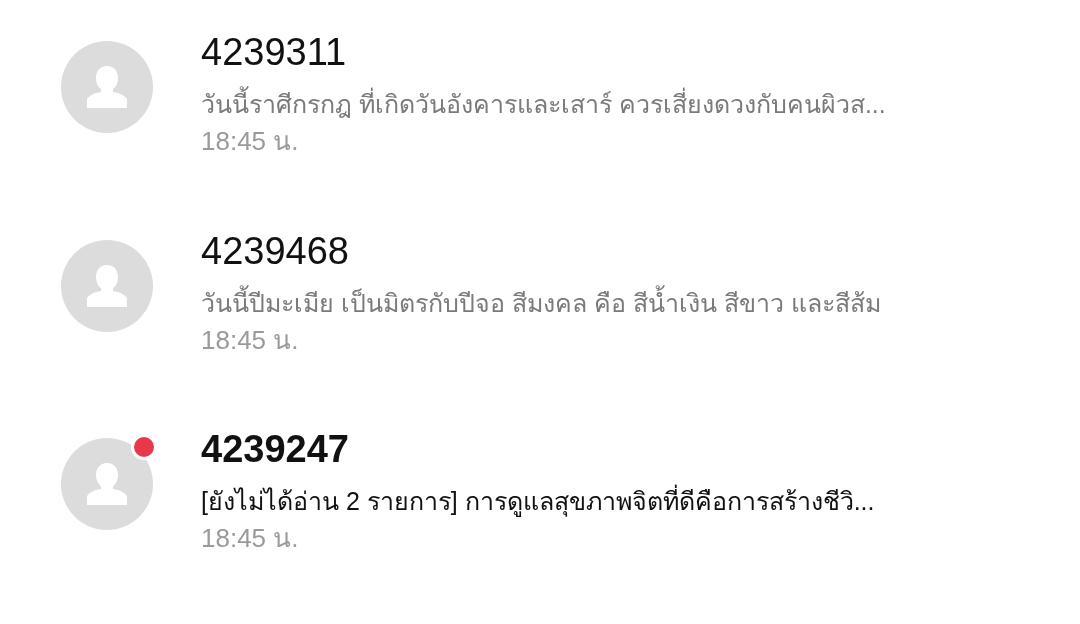 This screenshot has height=624, width=1080. I want to click on message-preview: วันนี้ปีมะเมีย เป็นมิตรกับปีจอ สีมงคล คือ สีน้ำเงิน สีขาว และสีส้ม, so click(541, 302).